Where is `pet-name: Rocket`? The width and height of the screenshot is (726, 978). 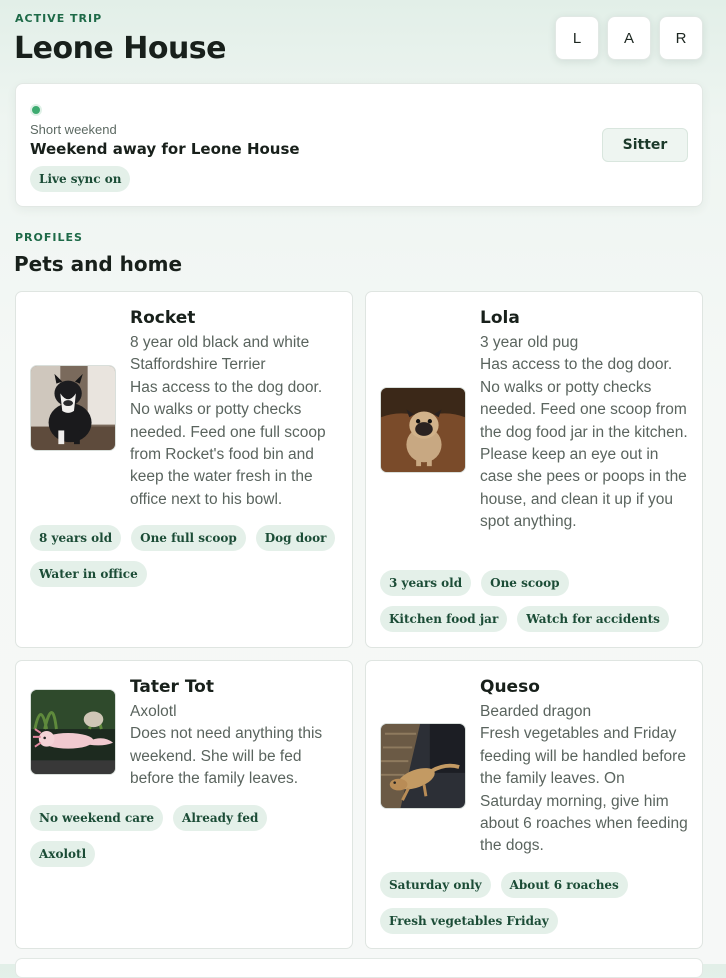 pet-name: Rocket is located at coordinates (163, 318).